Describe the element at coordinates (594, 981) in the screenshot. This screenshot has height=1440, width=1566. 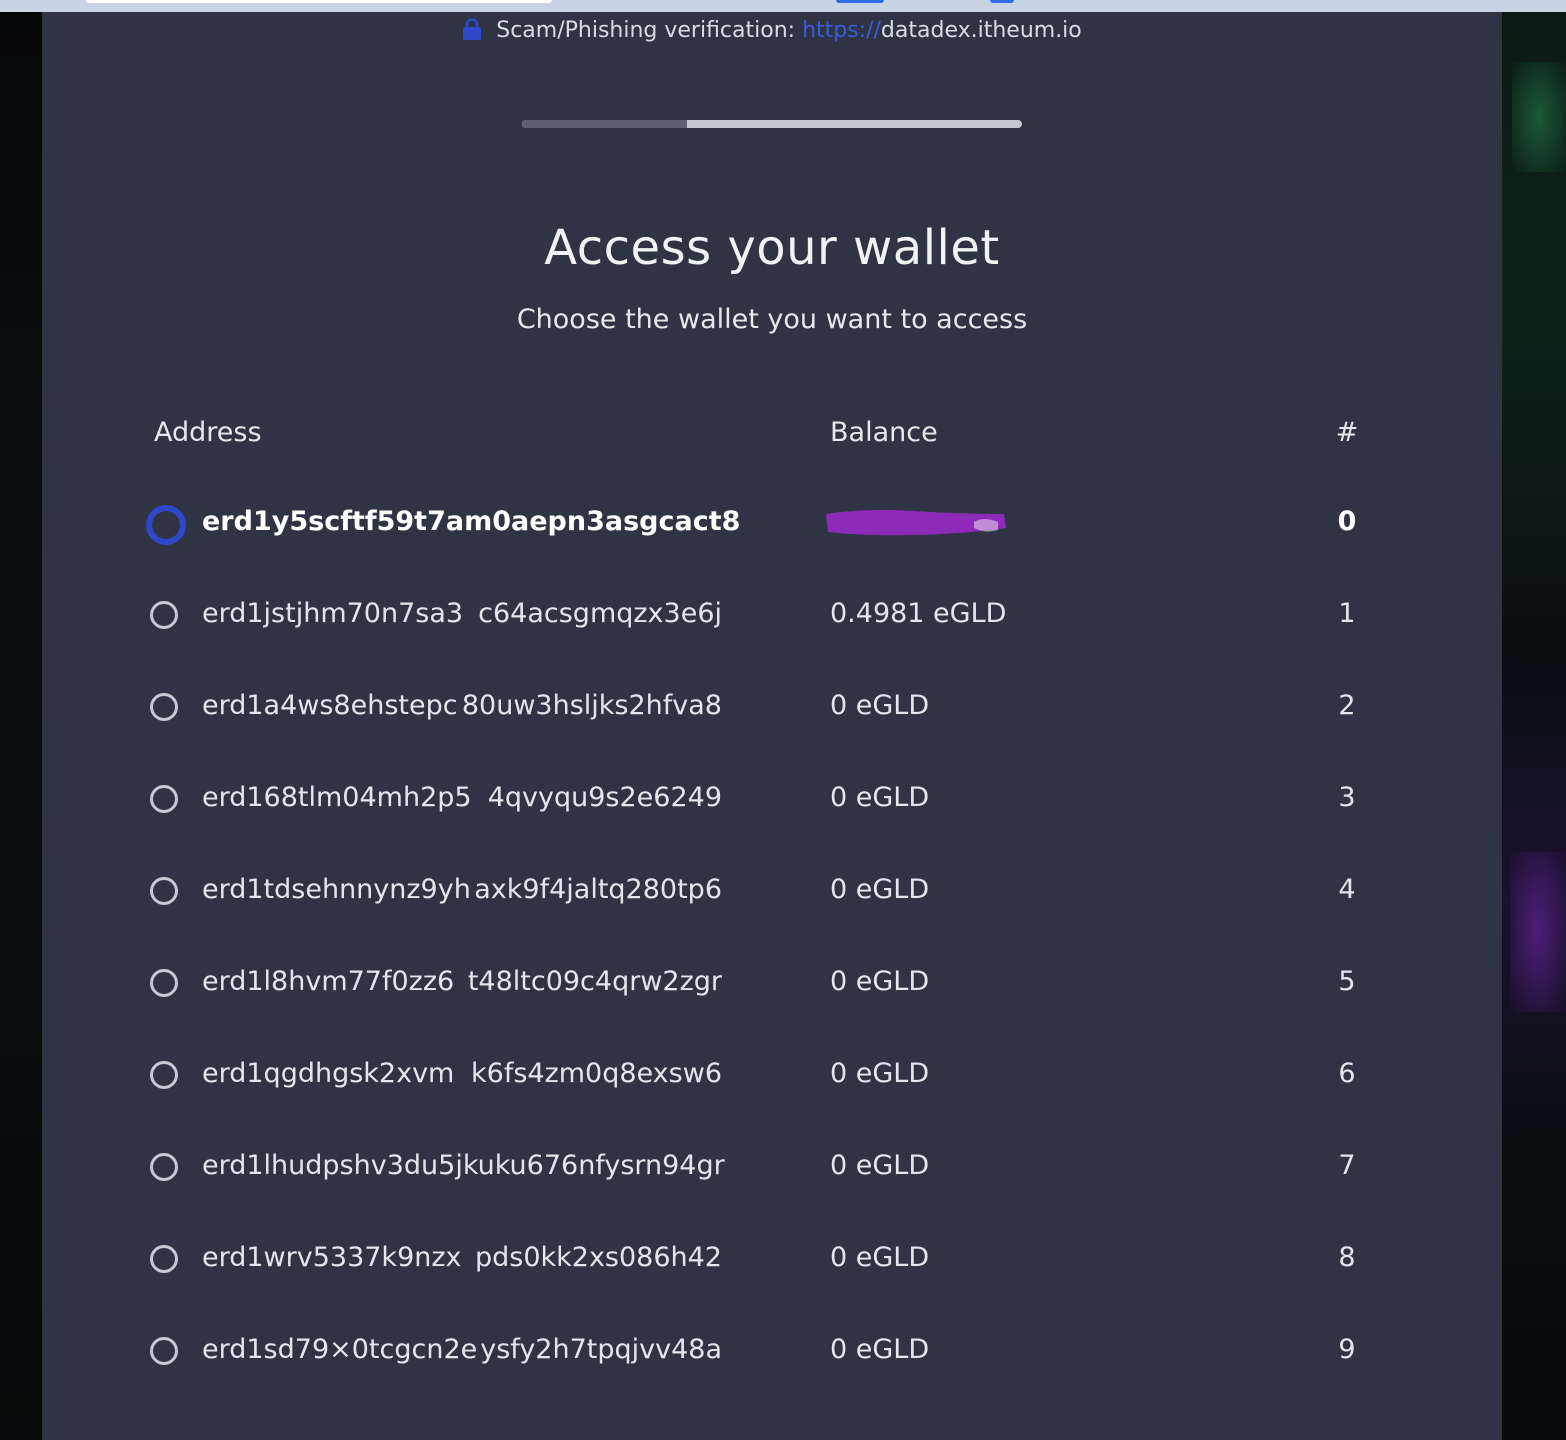
I see `wallet-address-end: t48ltc09c4qrw2zgr` at that location.